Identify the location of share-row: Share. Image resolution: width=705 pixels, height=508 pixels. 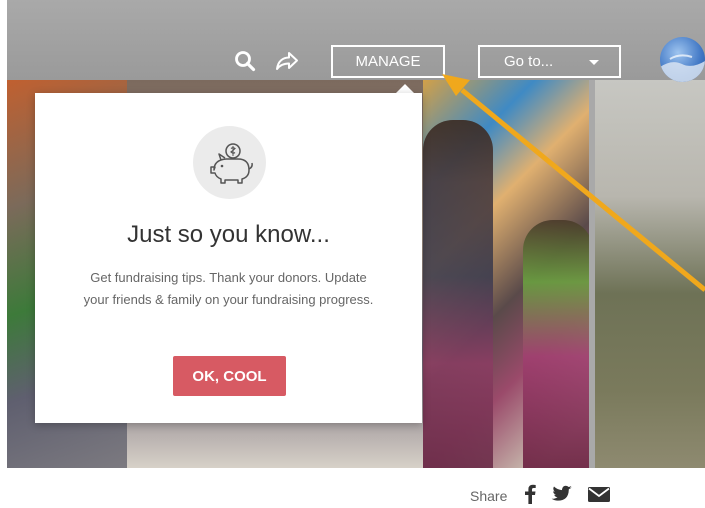
(540, 496).